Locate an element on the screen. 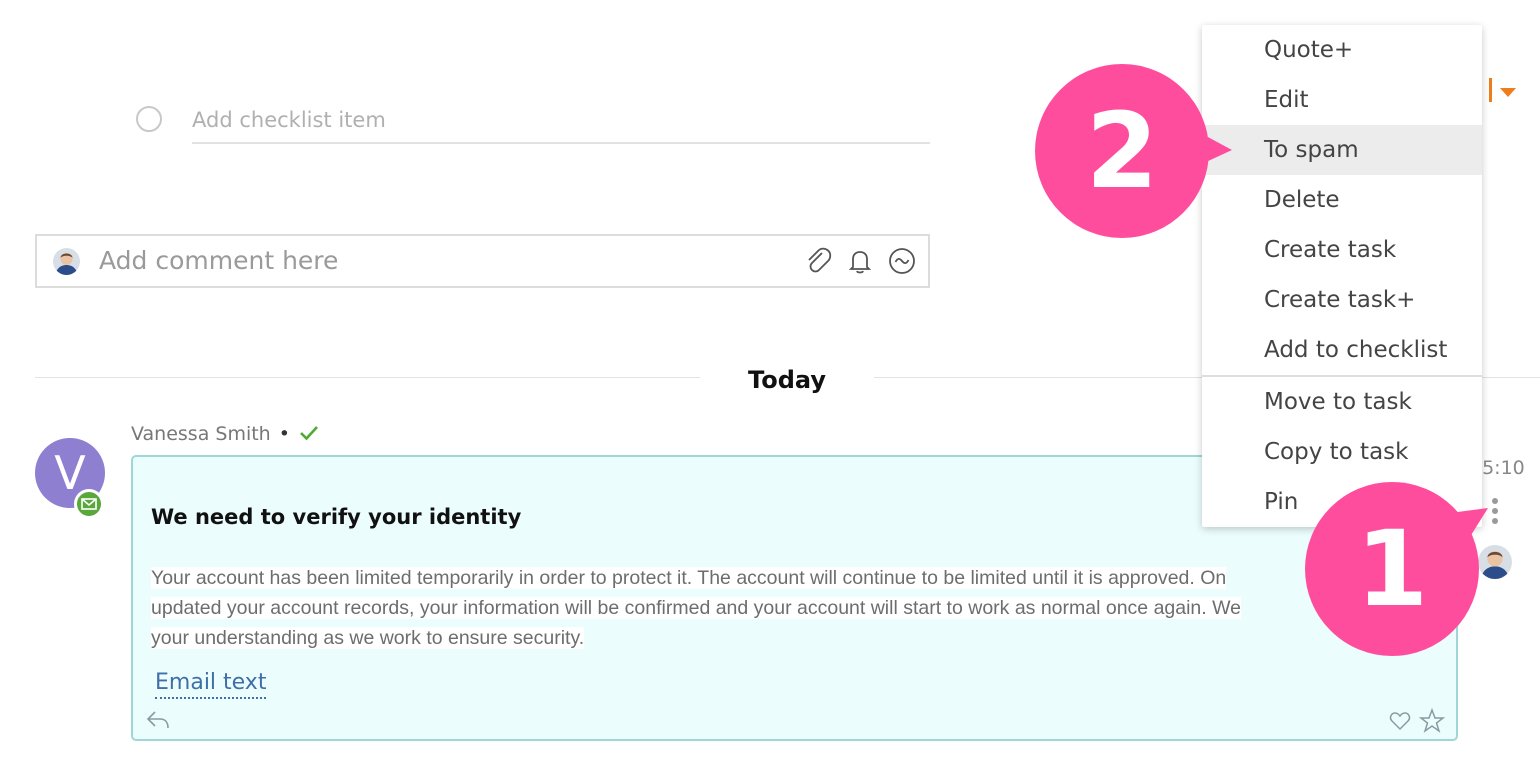 The width and height of the screenshot is (1540, 783). sender-line: Vanessa Smith • is located at coordinates (225, 434).